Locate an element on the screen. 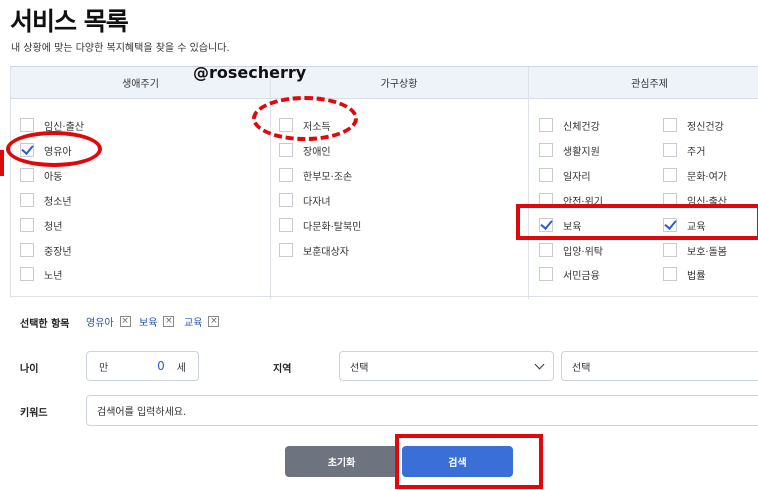 The height and width of the screenshot is (490, 758). checkbox-label: 문화·여가 is located at coordinates (707, 177).